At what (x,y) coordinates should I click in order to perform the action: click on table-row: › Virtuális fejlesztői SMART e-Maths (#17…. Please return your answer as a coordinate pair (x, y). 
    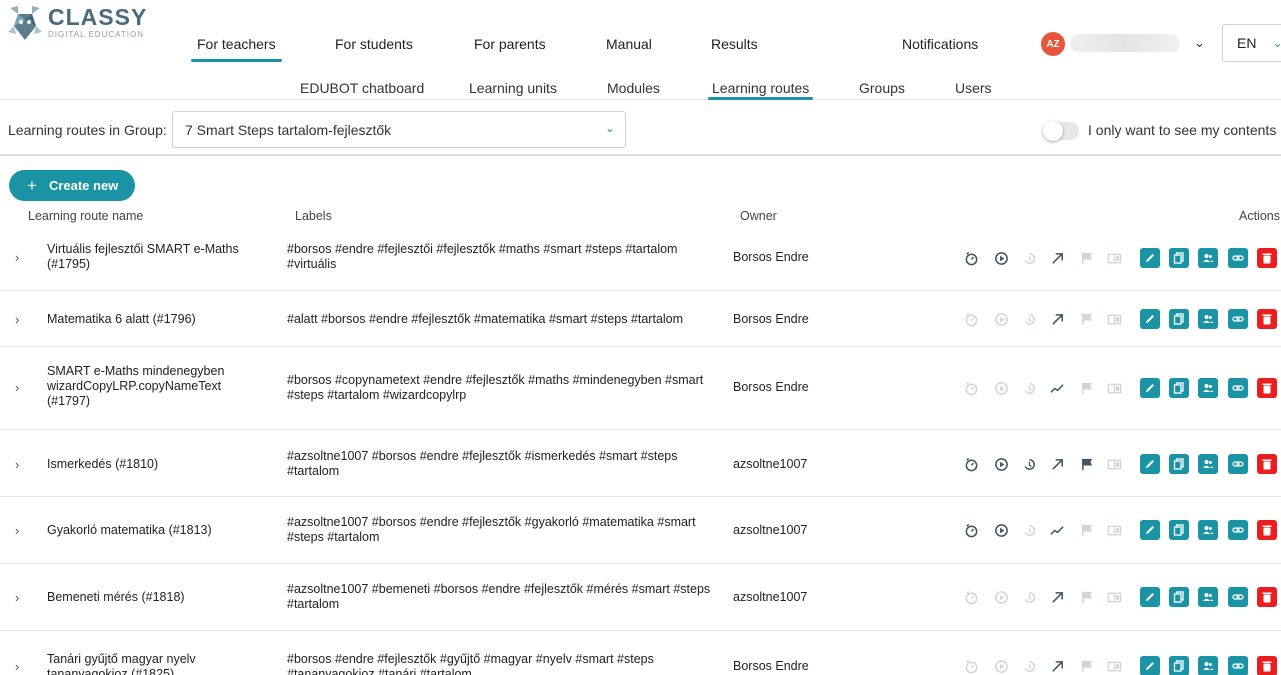
    Looking at the image, I should click on (640, 259).